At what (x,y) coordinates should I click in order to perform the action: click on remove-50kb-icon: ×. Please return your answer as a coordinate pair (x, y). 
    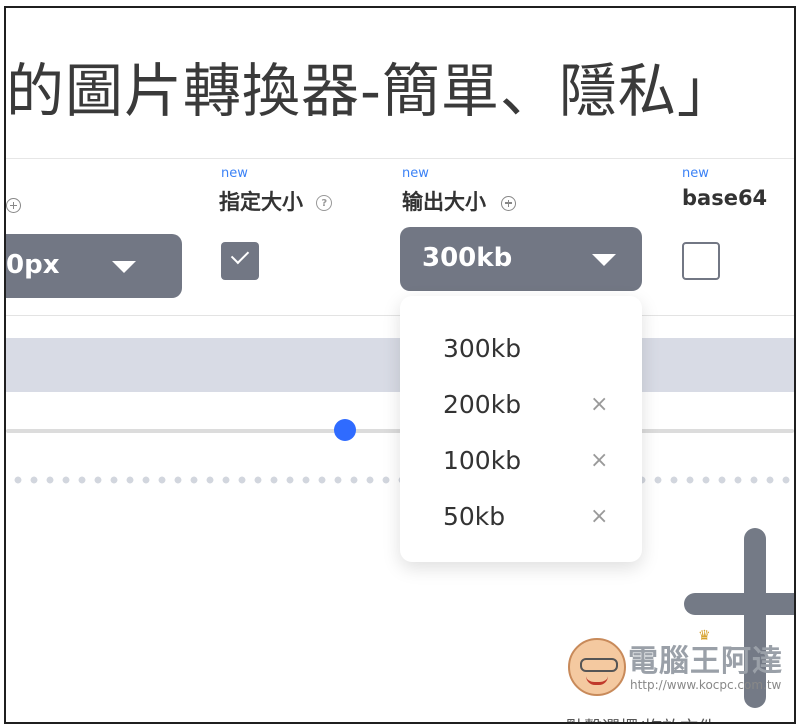
    Looking at the image, I should click on (599, 516).